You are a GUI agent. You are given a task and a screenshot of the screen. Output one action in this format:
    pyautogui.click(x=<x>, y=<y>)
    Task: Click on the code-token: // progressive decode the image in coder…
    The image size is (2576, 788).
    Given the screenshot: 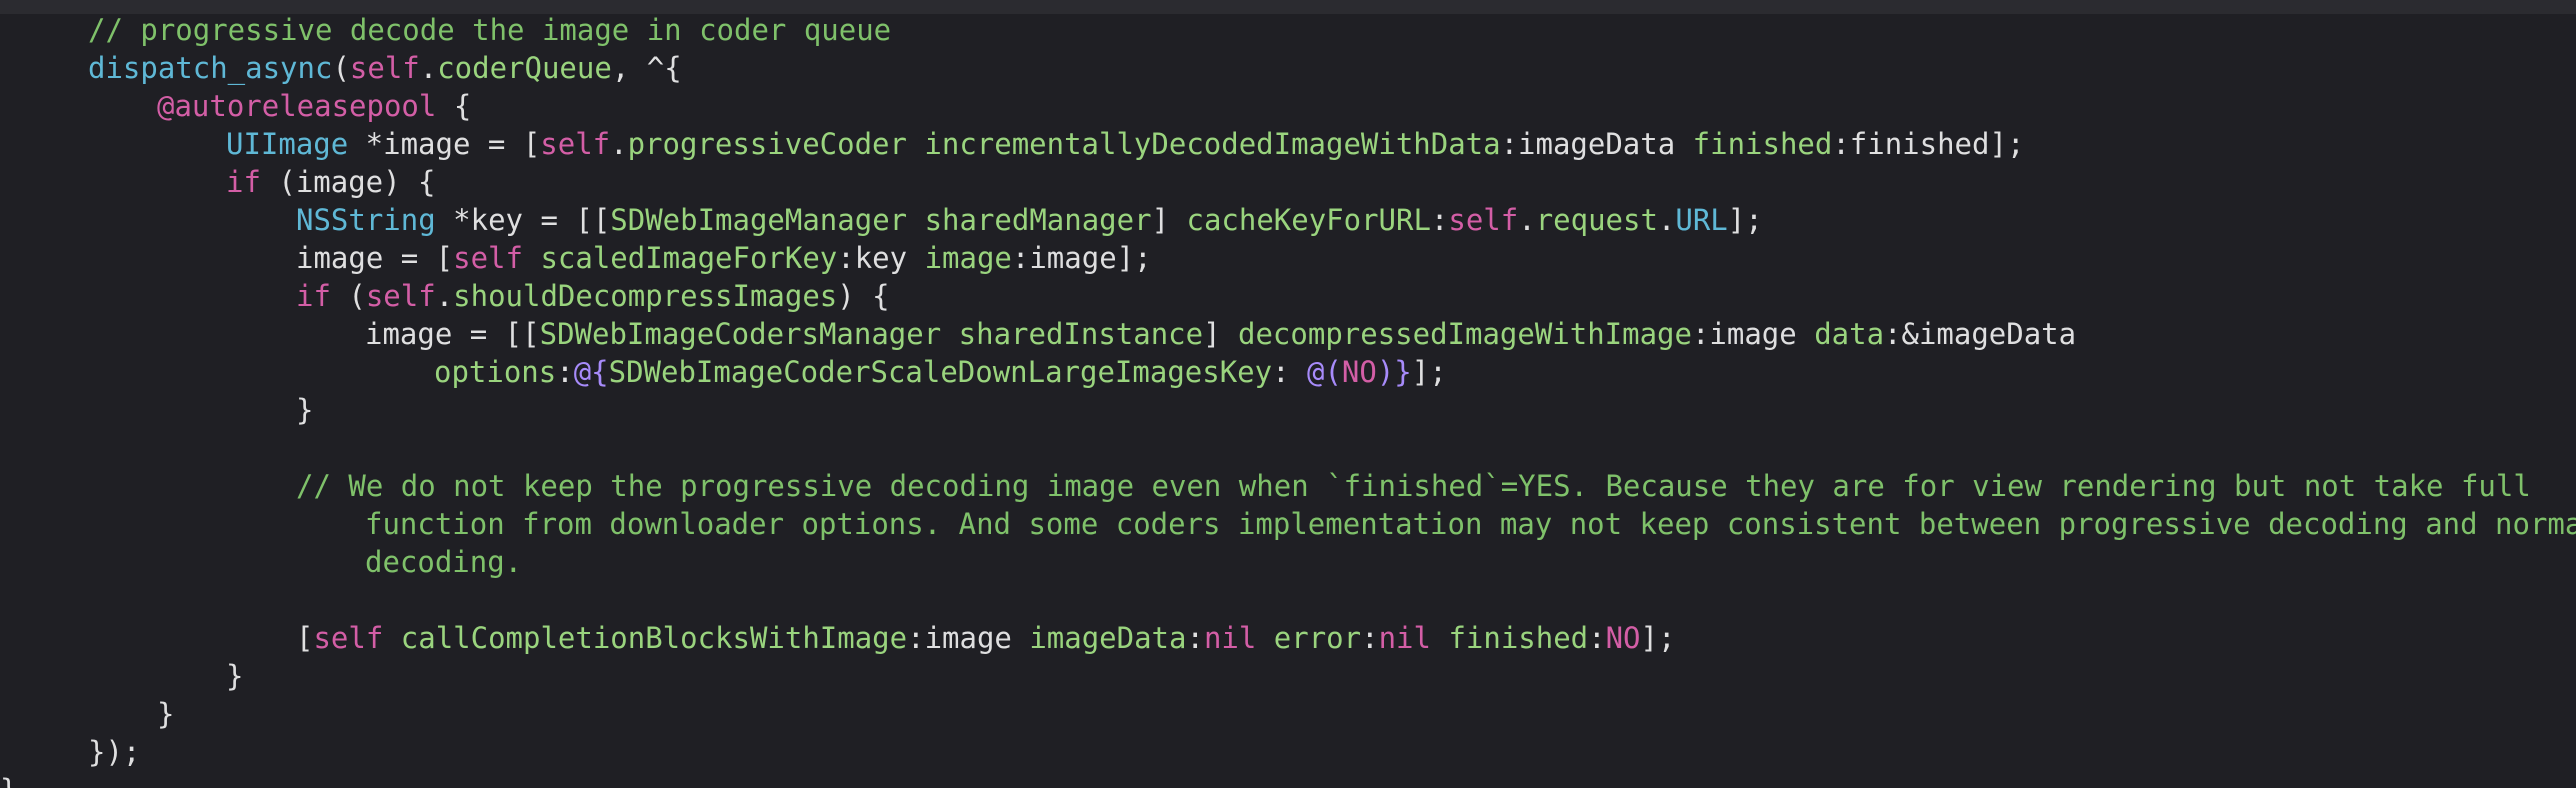 What is the action you would take?
    pyautogui.click(x=490, y=30)
    